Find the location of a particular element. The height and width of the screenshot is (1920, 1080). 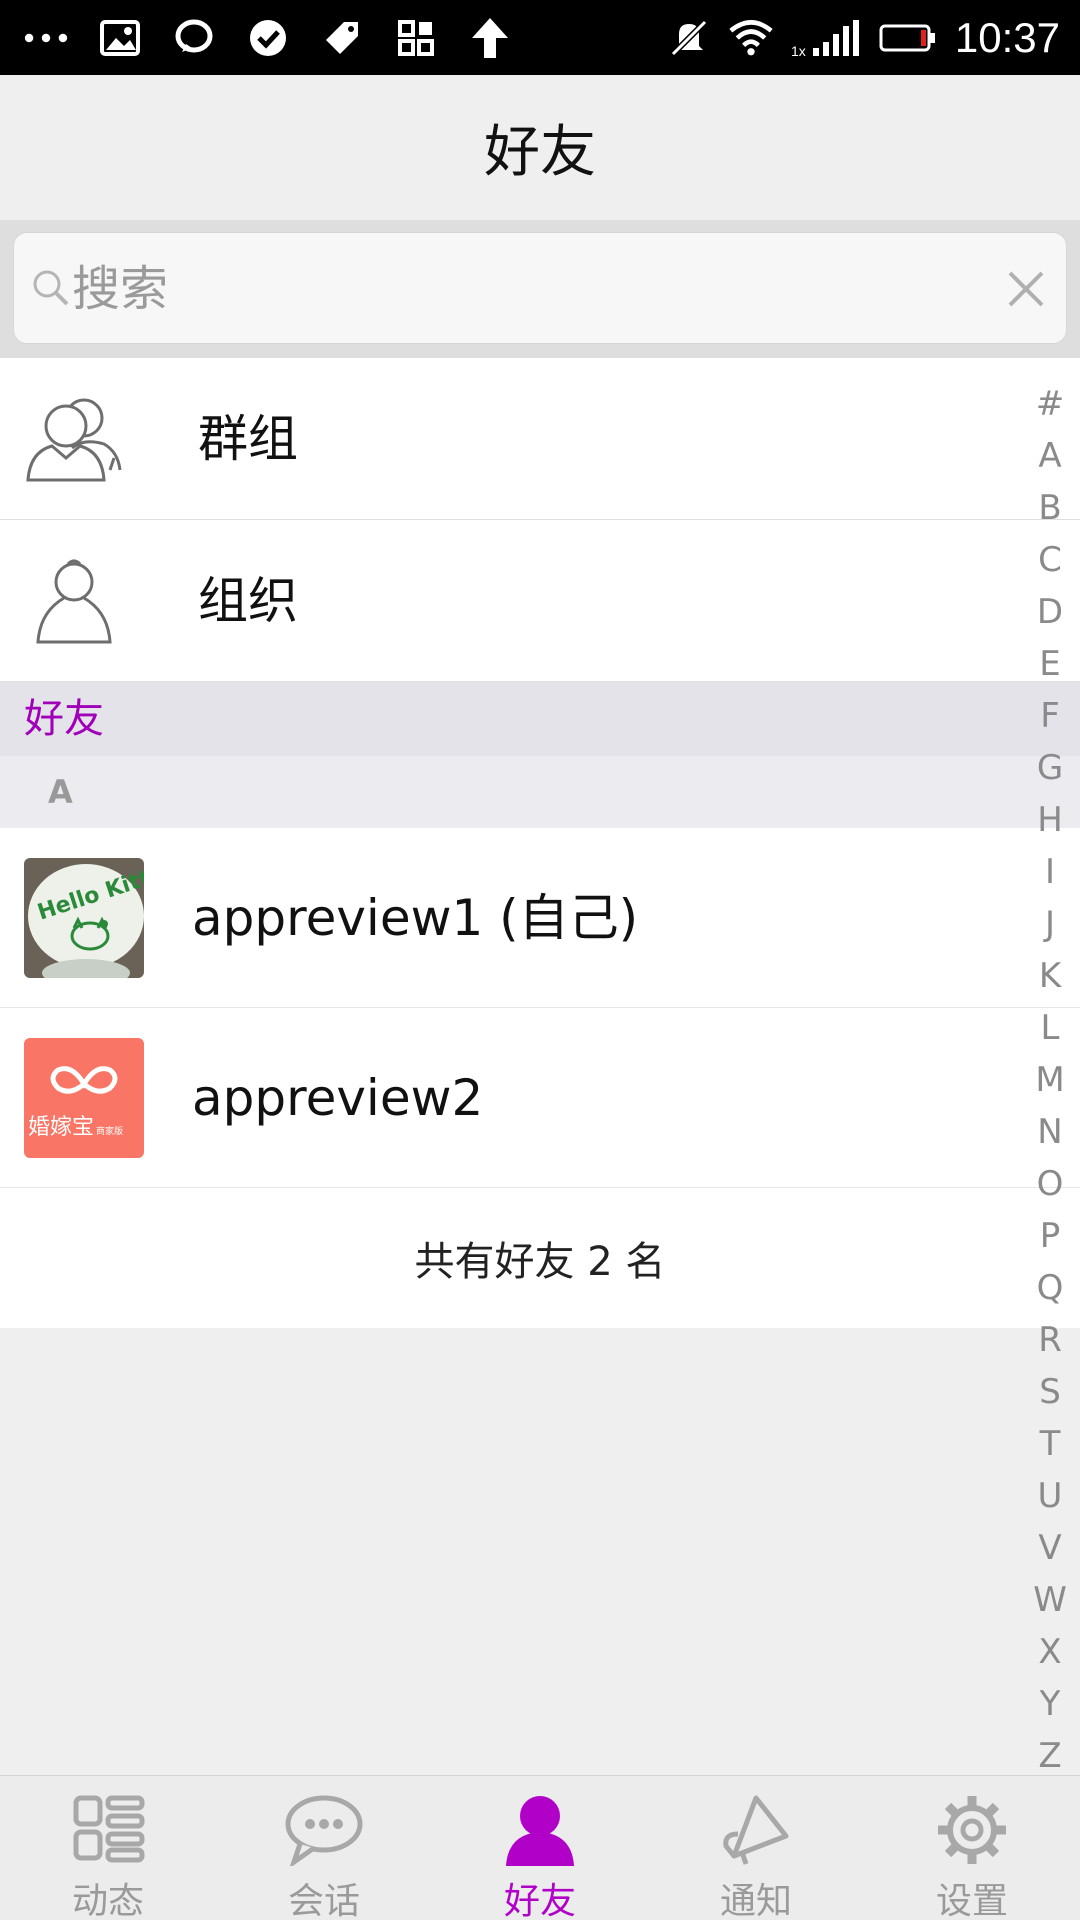

signal-label: 1x is located at coordinates (798, 50).